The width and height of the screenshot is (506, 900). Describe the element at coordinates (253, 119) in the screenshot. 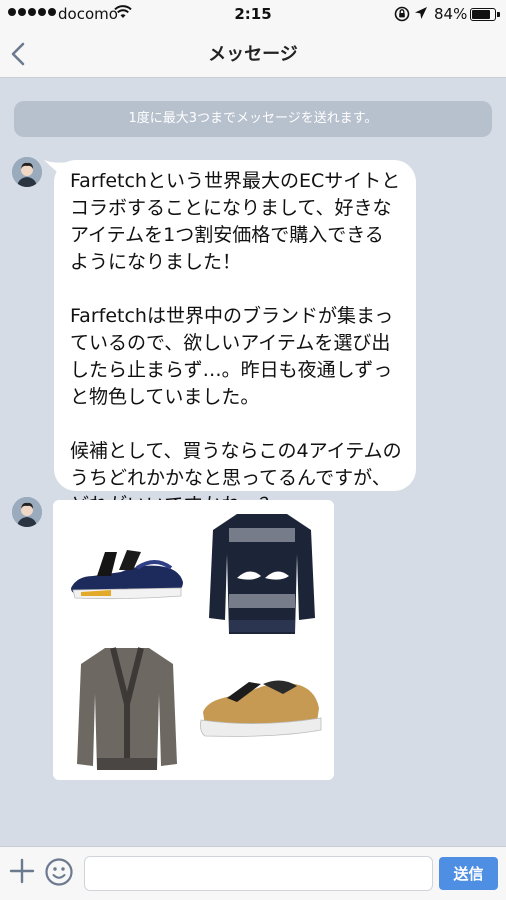

I see `message-limit-notice: 1度に最大3つまでメッセージを送れます。` at that location.